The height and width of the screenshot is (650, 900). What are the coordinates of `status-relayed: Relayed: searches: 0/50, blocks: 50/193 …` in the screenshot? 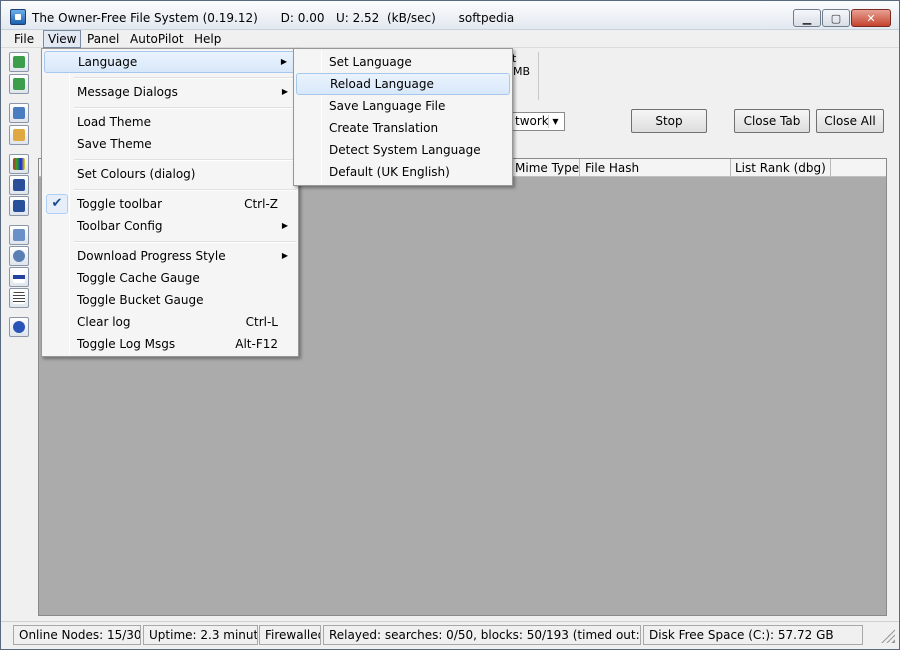 It's located at (482, 635).